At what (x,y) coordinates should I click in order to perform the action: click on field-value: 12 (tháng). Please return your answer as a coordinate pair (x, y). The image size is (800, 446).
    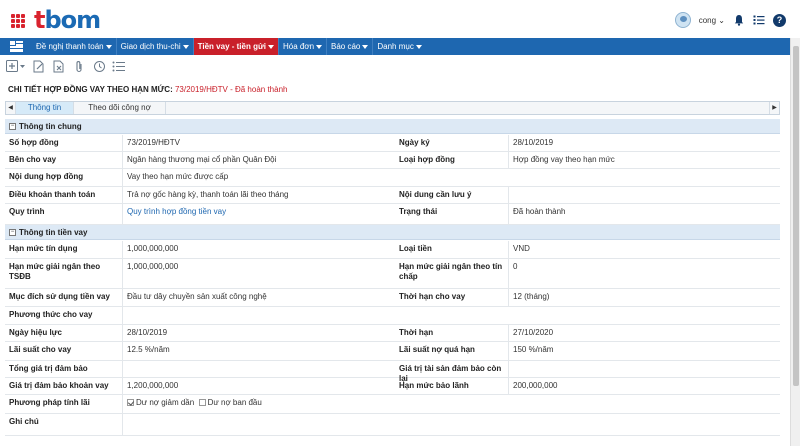
    Looking at the image, I should click on (644, 297).